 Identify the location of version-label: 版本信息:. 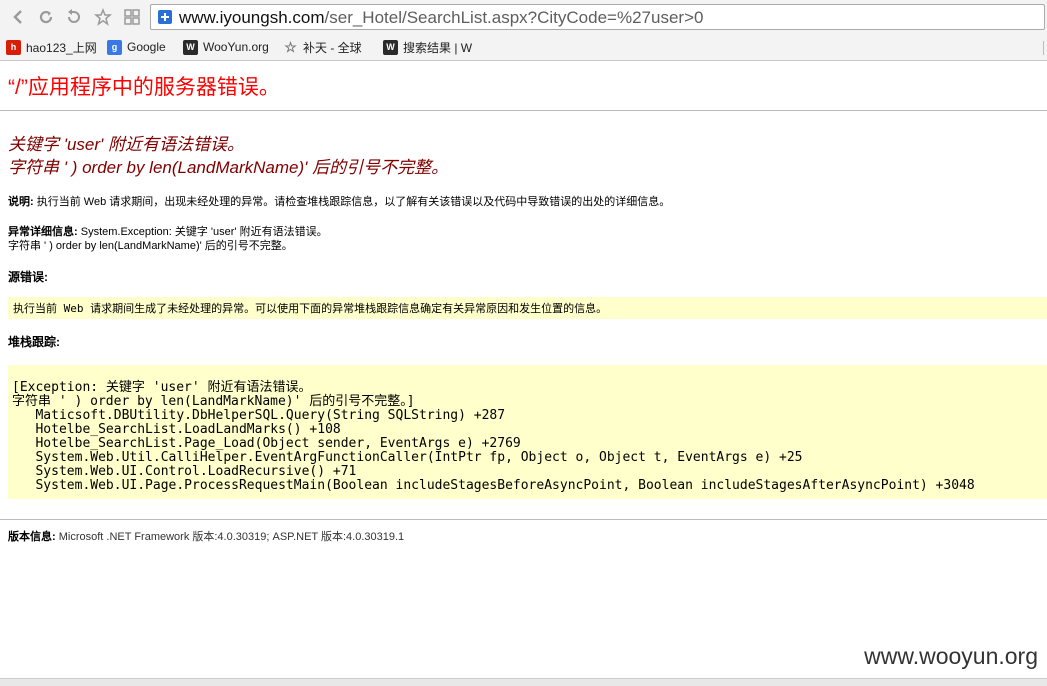
(32, 537).